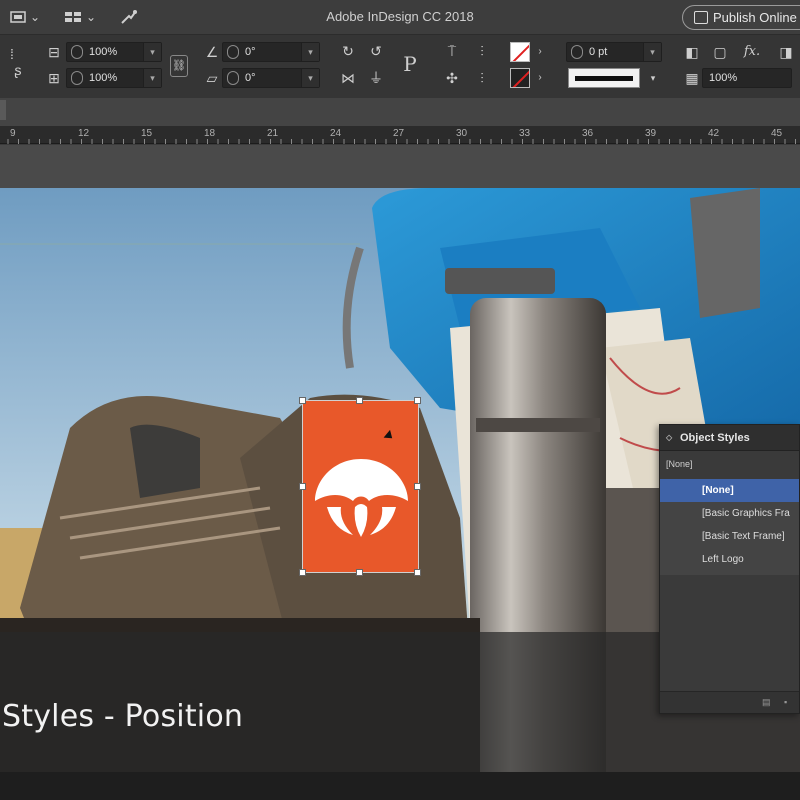 Image resolution: width=800 pixels, height=800 pixels. I want to click on paragraph-icon: P, so click(410, 64).